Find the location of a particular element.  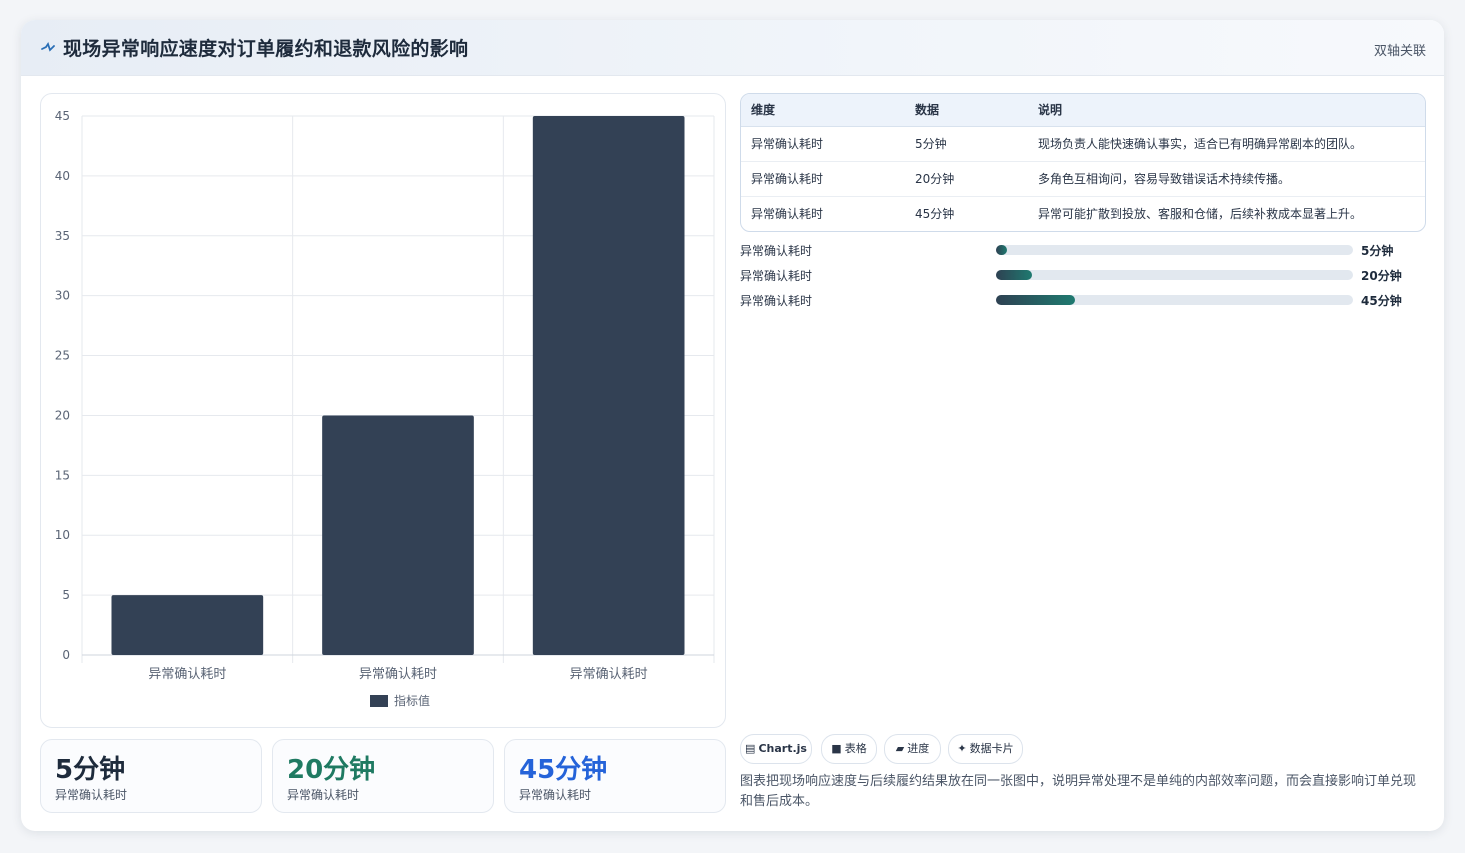

y-tick-label: 45 is located at coordinates (62, 116).